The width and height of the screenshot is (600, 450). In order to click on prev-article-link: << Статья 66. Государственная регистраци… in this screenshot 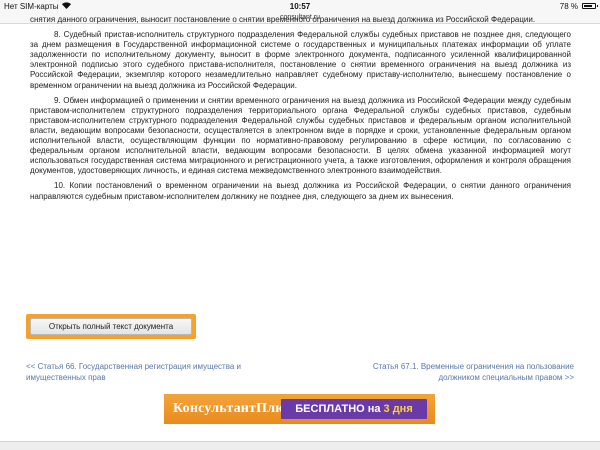, I will do `click(141, 372)`.